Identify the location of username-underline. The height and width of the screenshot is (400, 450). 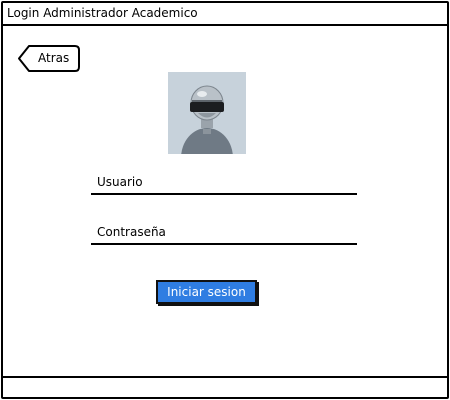
(224, 194).